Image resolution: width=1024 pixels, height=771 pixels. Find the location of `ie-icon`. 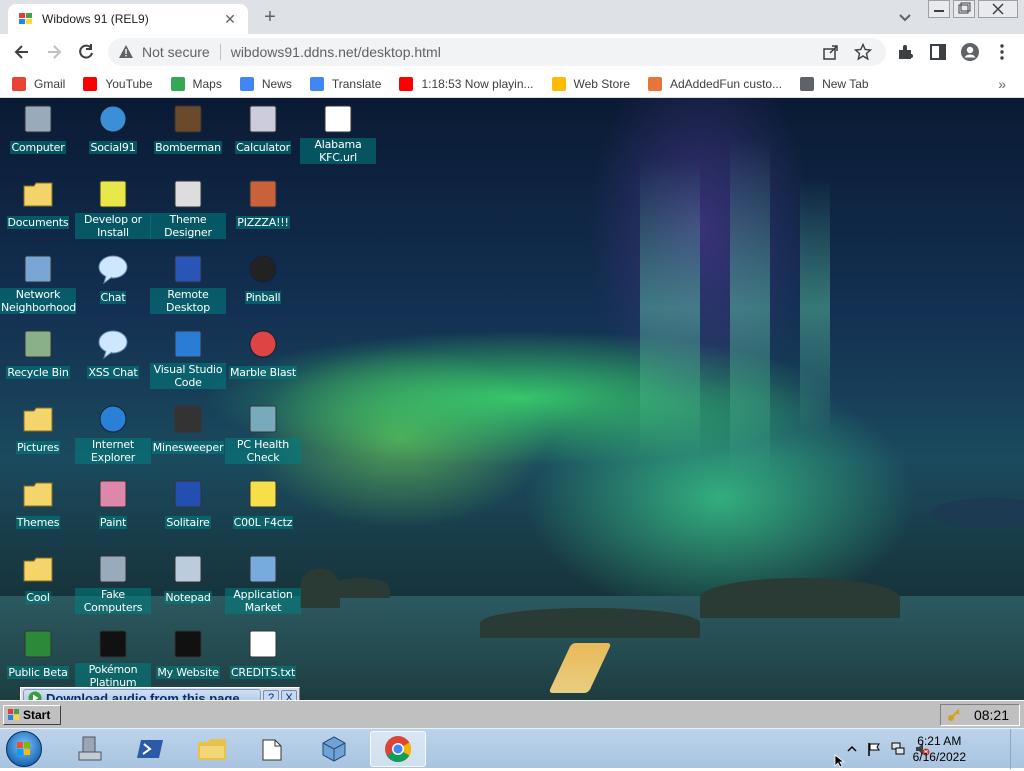

ie-icon is located at coordinates (113, 419).